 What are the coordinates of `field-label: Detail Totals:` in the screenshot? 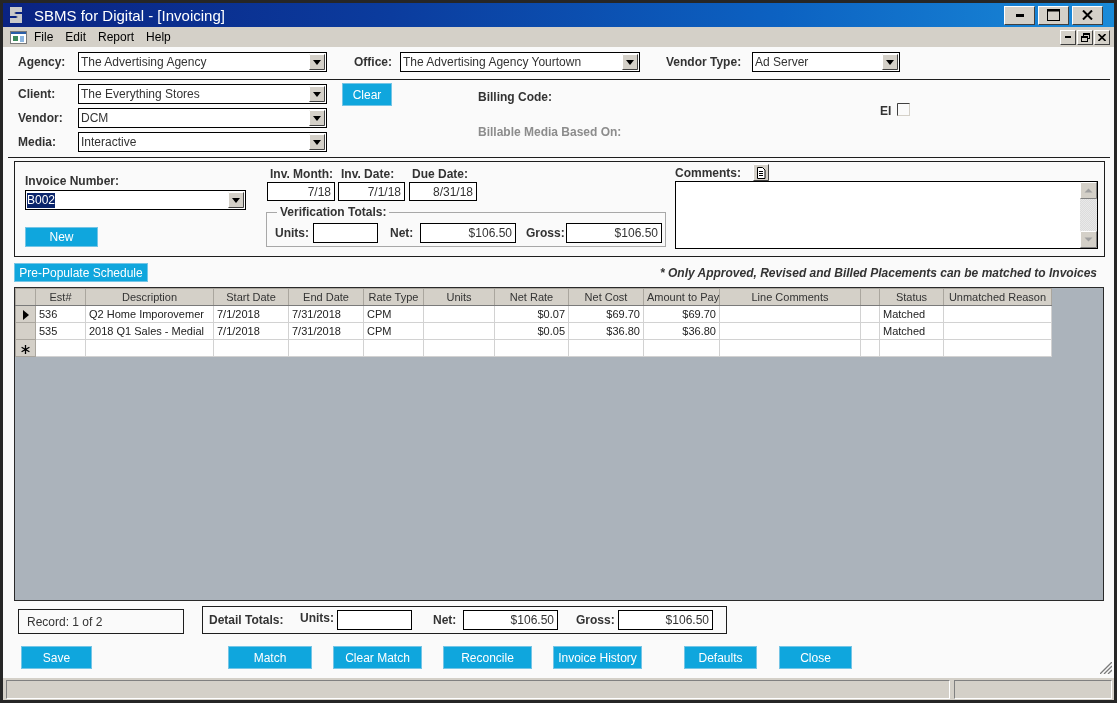 It's located at (247, 620).